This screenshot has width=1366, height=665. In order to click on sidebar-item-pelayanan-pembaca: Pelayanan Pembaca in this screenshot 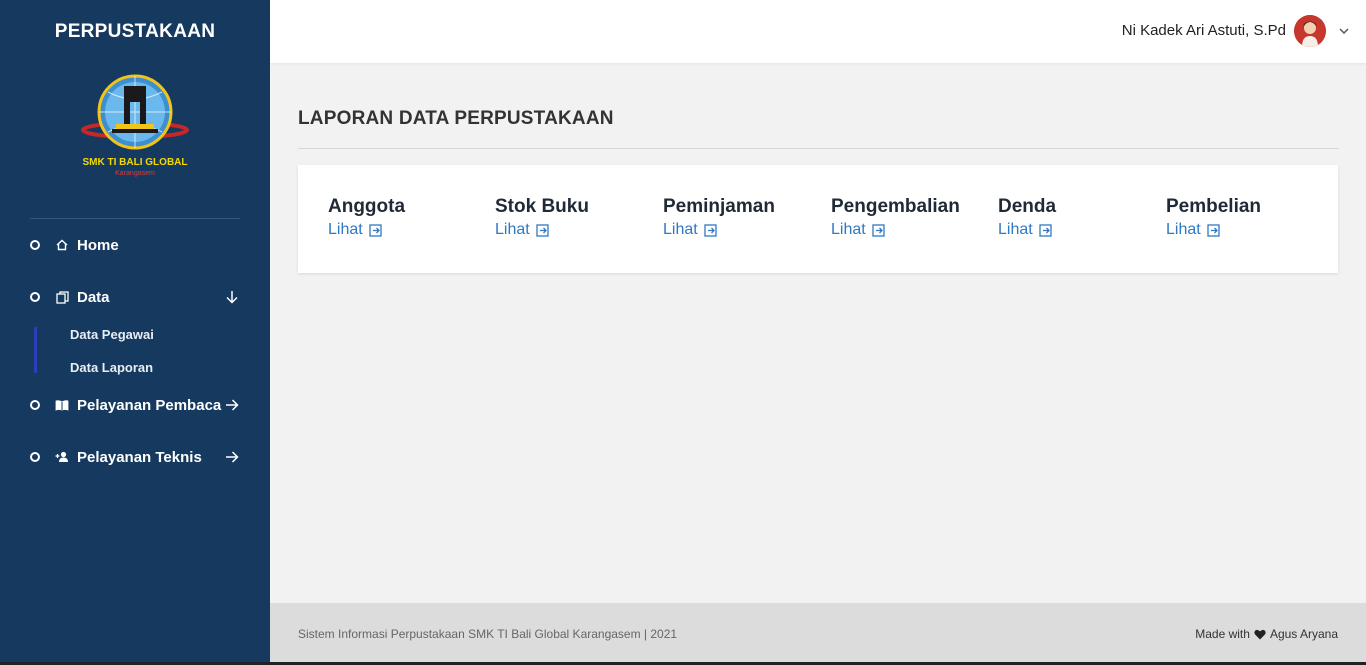, I will do `click(135, 405)`.